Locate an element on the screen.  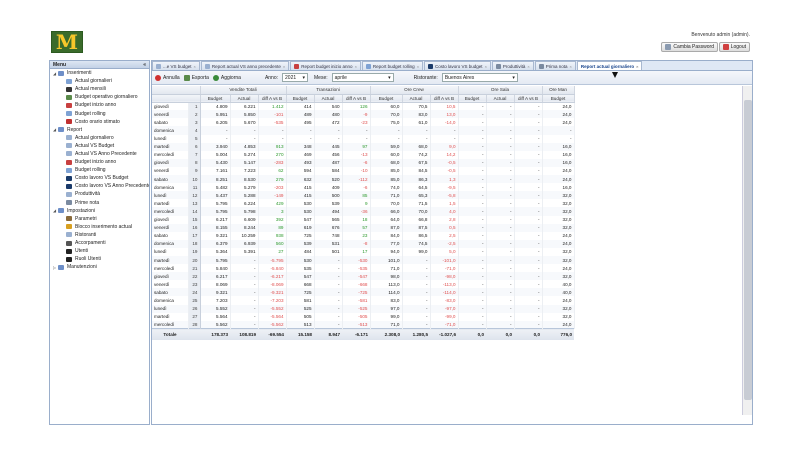
value-cell: 632 is located at coordinates (300, 179).